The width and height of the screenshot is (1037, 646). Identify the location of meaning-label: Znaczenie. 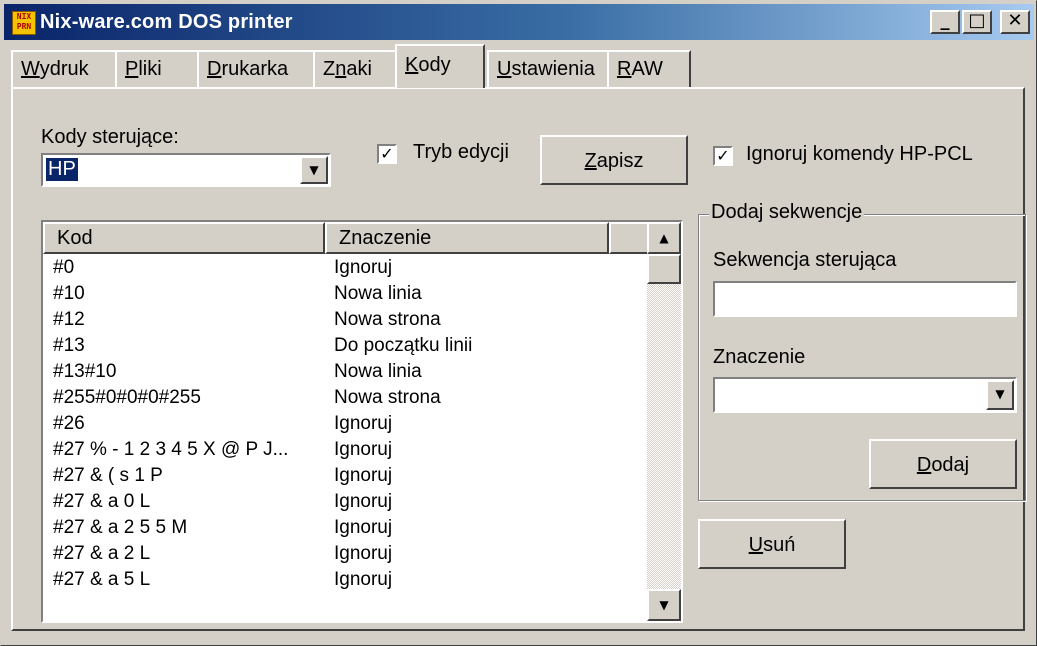
(759, 357).